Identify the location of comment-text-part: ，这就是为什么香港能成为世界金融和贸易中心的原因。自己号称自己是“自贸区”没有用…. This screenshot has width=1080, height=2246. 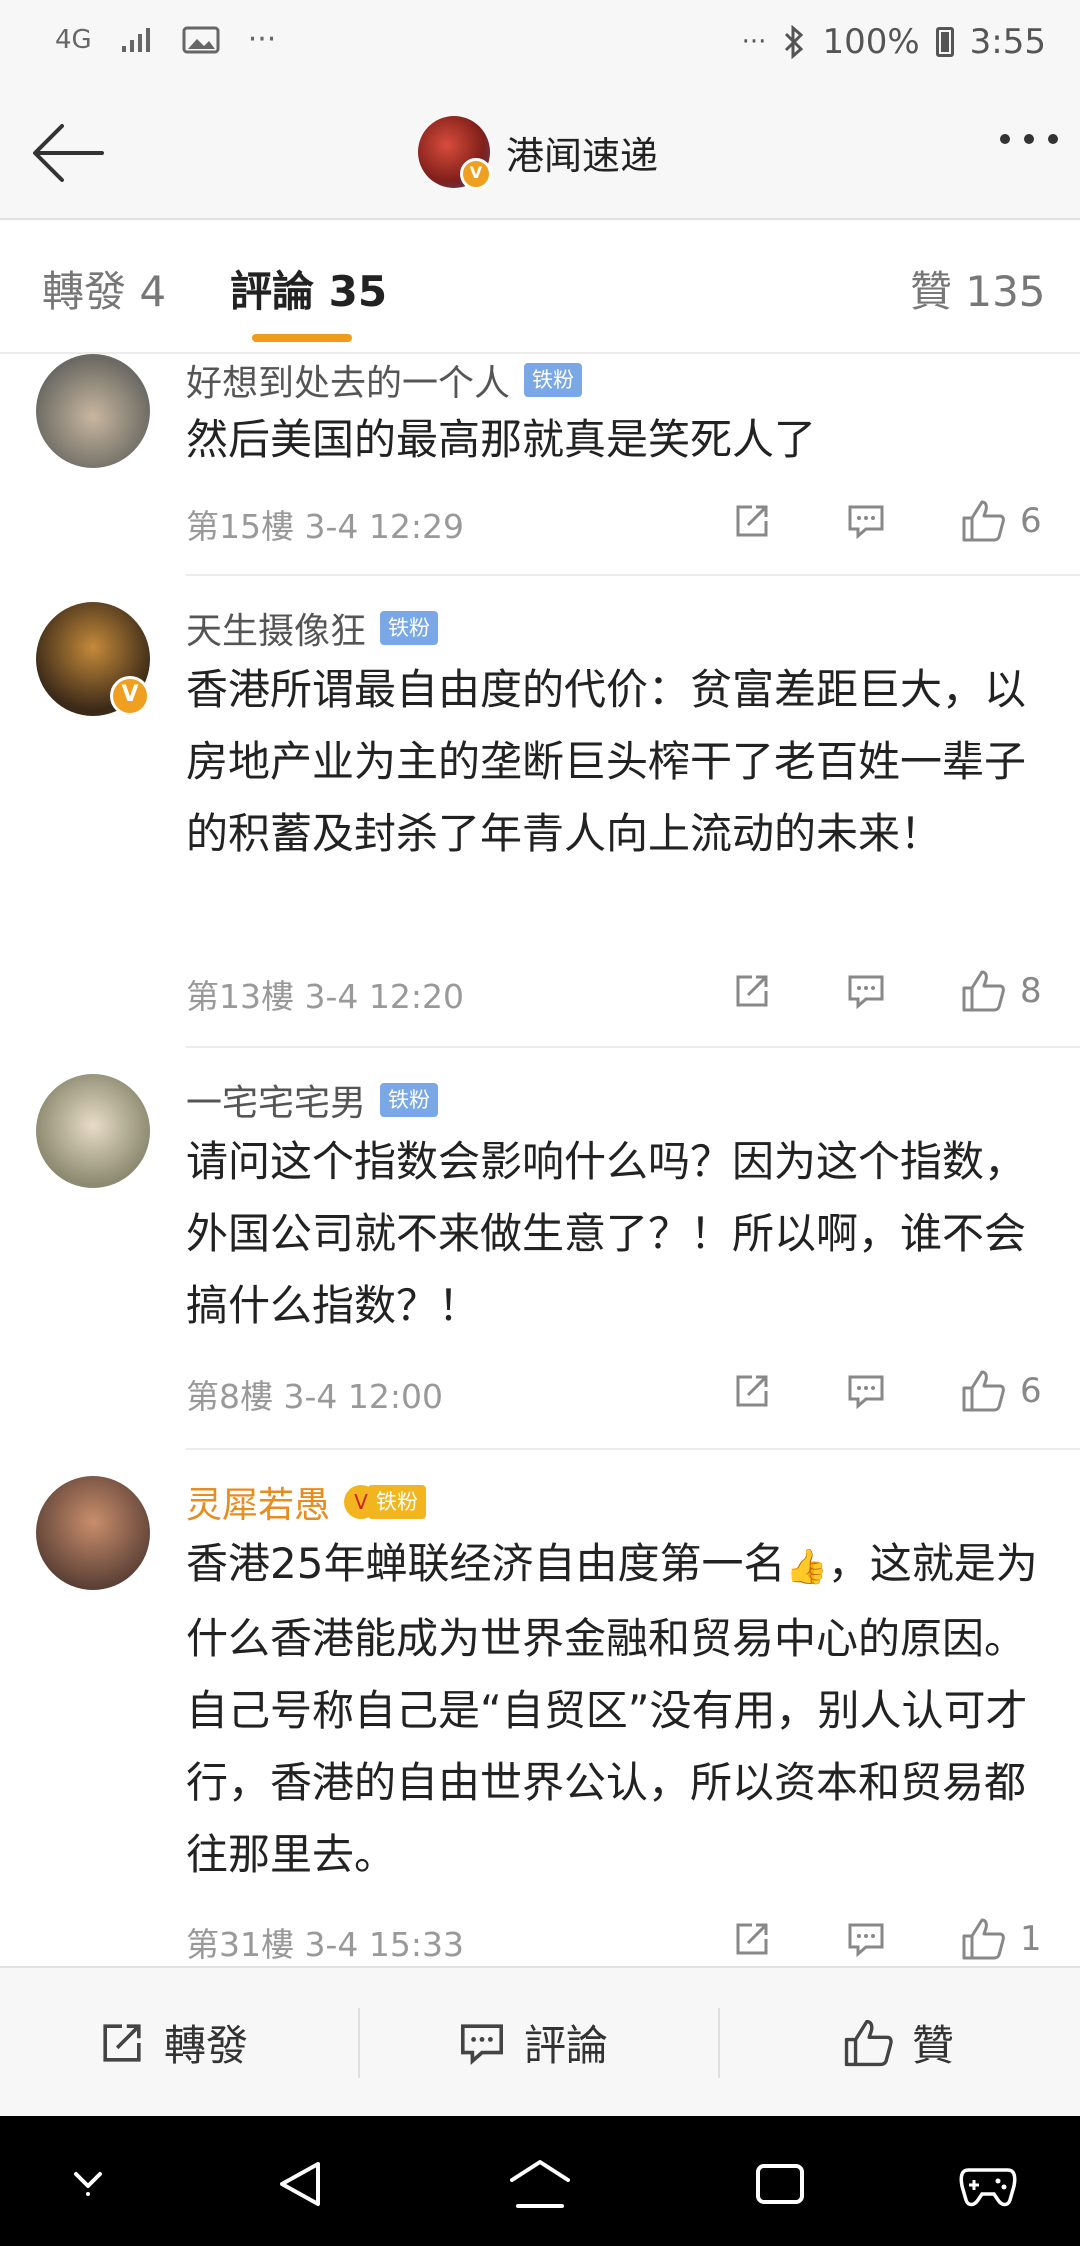
(612, 1709).